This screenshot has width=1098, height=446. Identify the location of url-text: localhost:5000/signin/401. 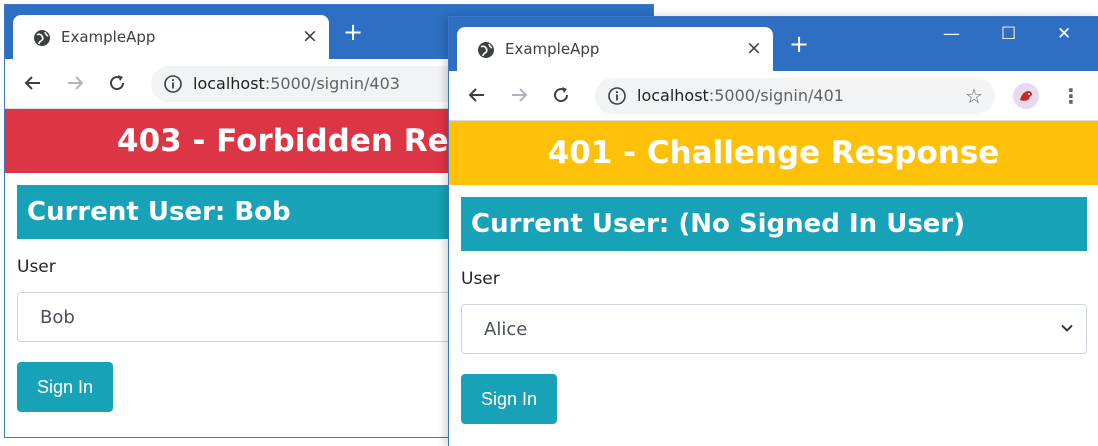
(740, 95).